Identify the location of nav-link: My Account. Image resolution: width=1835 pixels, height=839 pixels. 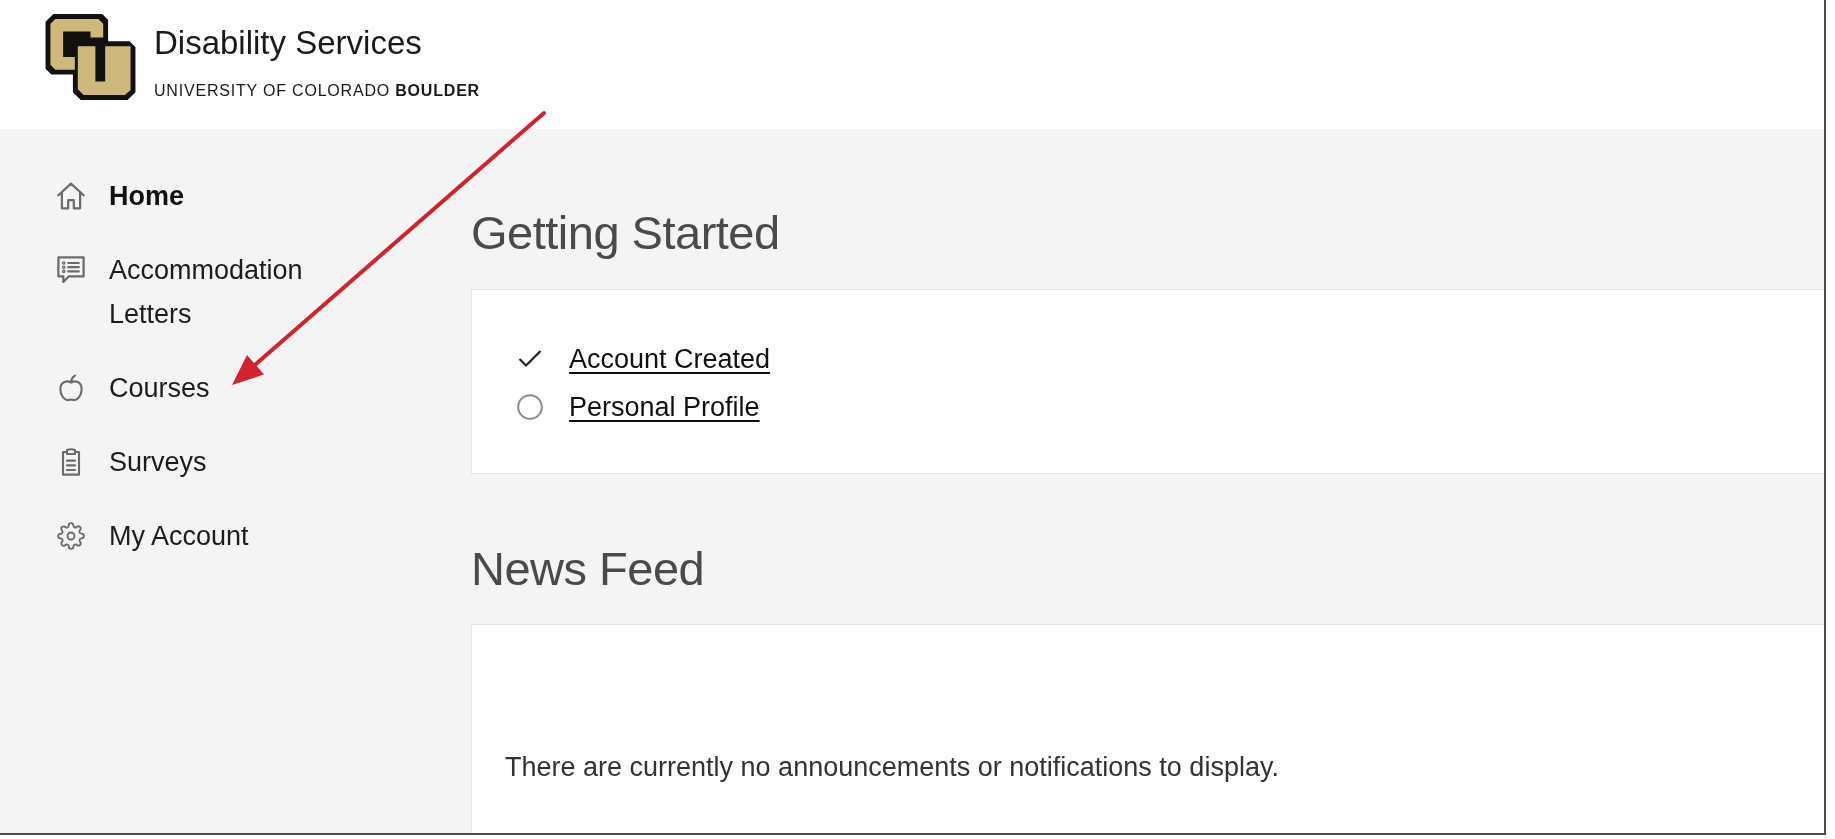
(153, 536).